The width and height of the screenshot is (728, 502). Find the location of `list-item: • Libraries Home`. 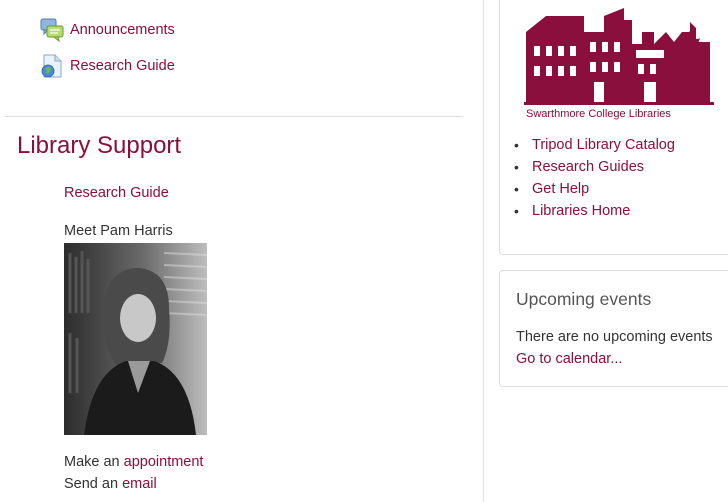

list-item: • Libraries Home is located at coordinates (594, 211).